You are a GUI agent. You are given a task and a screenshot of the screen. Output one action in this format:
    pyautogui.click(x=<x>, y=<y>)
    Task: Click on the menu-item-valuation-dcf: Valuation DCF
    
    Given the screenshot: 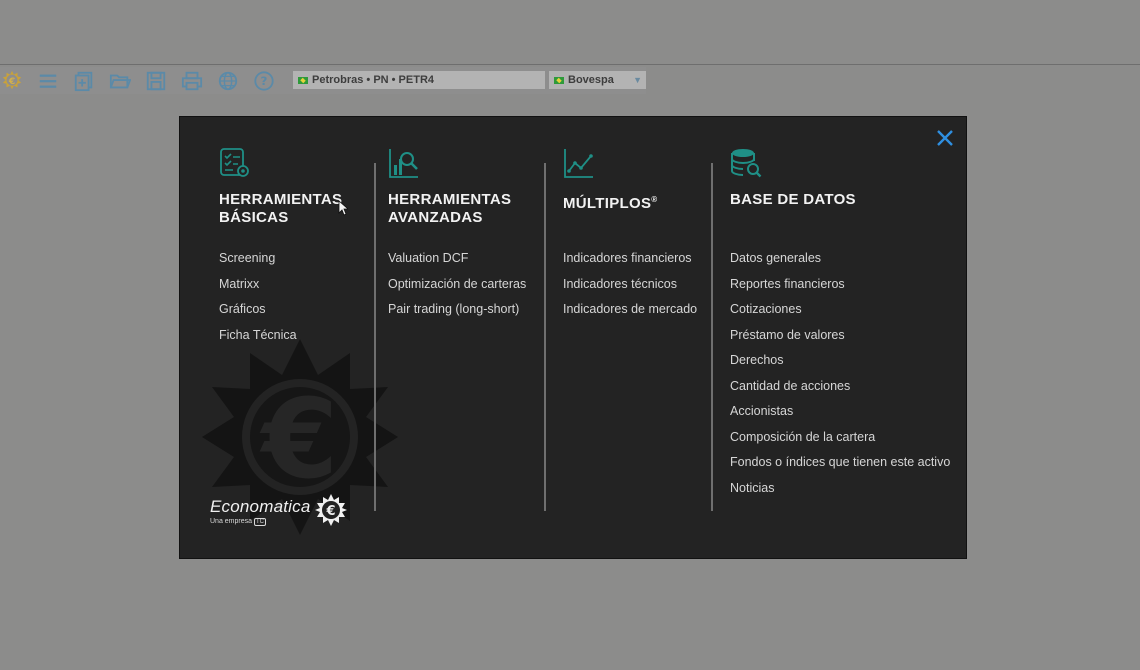 What is the action you would take?
    pyautogui.click(x=457, y=262)
    